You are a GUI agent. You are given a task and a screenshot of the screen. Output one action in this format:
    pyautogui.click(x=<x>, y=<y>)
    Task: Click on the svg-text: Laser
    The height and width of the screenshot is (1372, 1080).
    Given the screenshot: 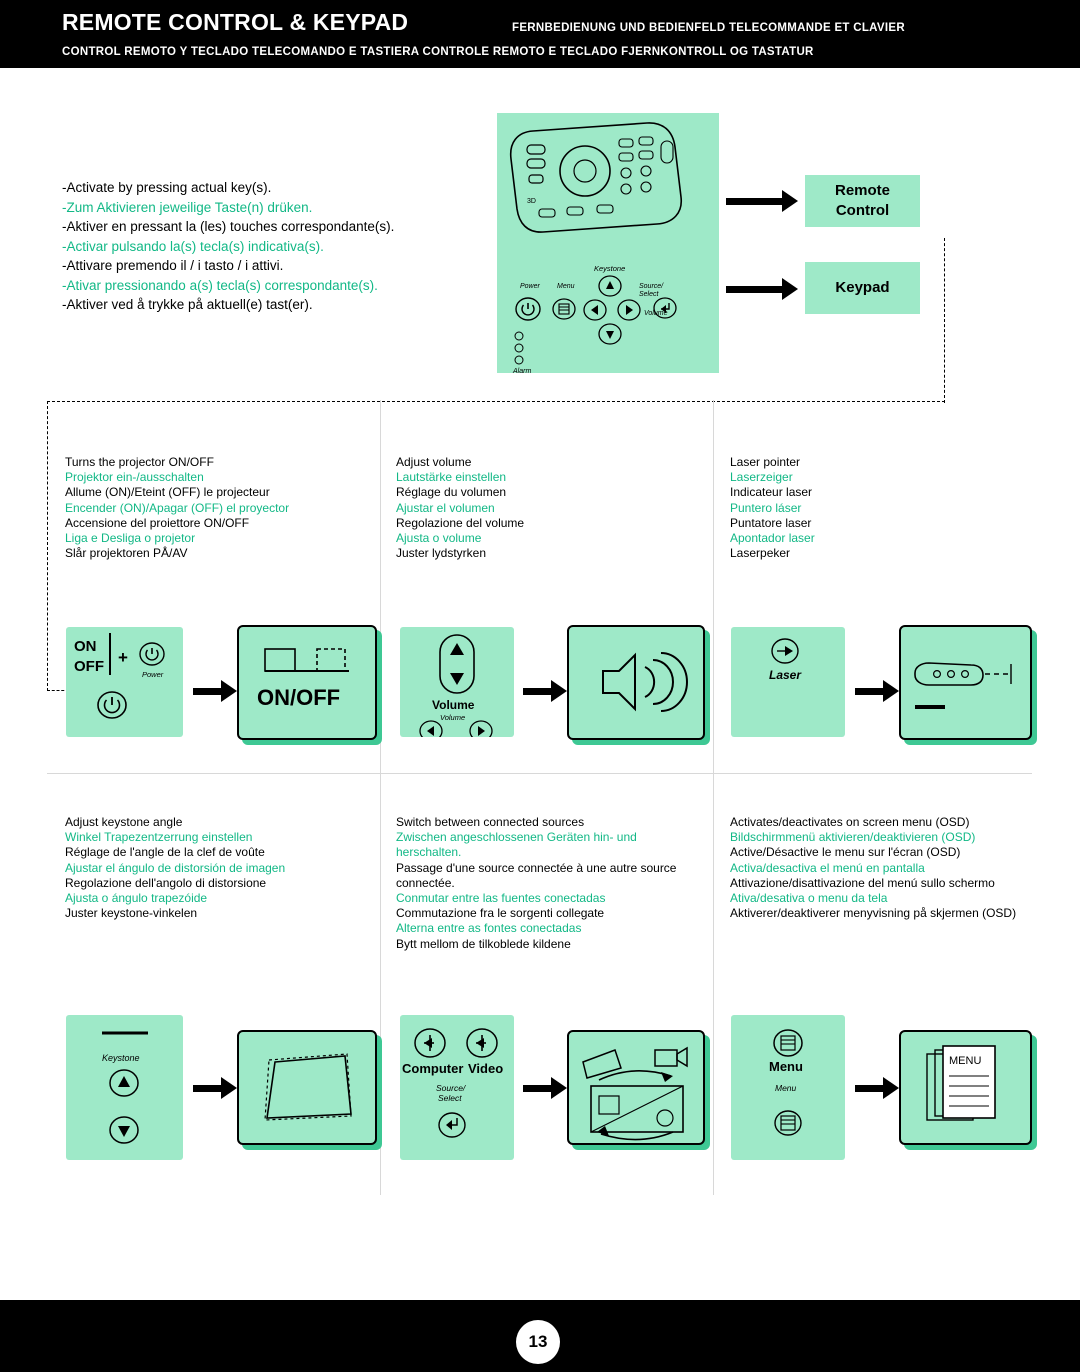 What is the action you would take?
    pyautogui.click(x=785, y=675)
    